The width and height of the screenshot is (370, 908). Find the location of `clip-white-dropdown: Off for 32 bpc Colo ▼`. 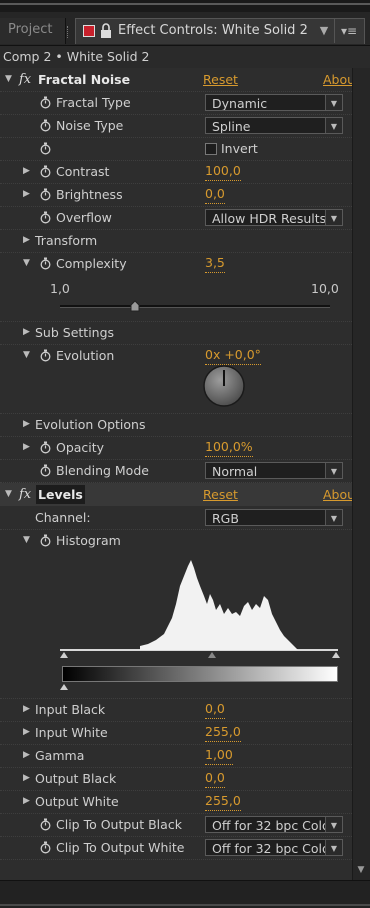

clip-white-dropdown: Off for 32 bpc Colo ▼ is located at coordinates (274, 847).